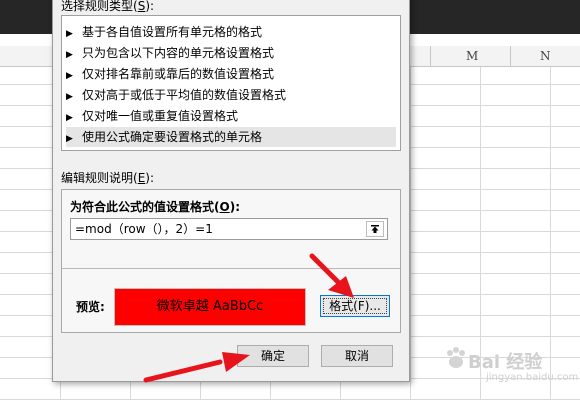 The height and width of the screenshot is (400, 580). Describe the element at coordinates (456, 357) in the screenshot. I see `paw-logo-icon` at that location.